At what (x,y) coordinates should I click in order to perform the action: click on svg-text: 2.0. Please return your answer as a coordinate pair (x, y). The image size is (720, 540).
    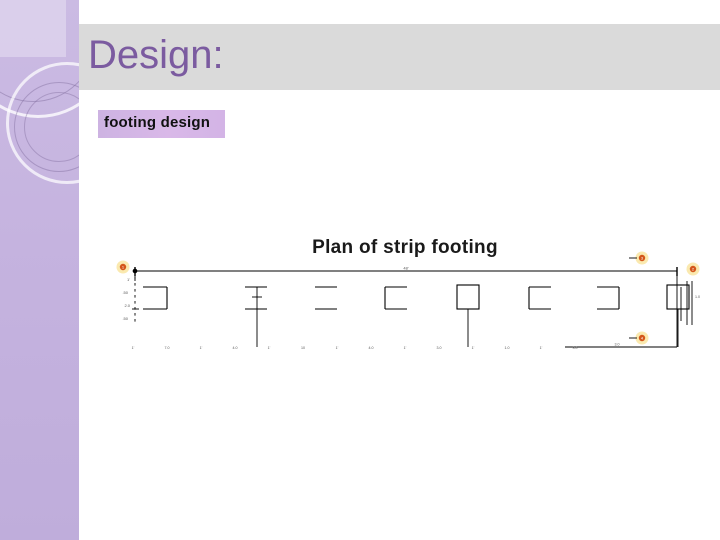
    Looking at the image, I should click on (127, 305).